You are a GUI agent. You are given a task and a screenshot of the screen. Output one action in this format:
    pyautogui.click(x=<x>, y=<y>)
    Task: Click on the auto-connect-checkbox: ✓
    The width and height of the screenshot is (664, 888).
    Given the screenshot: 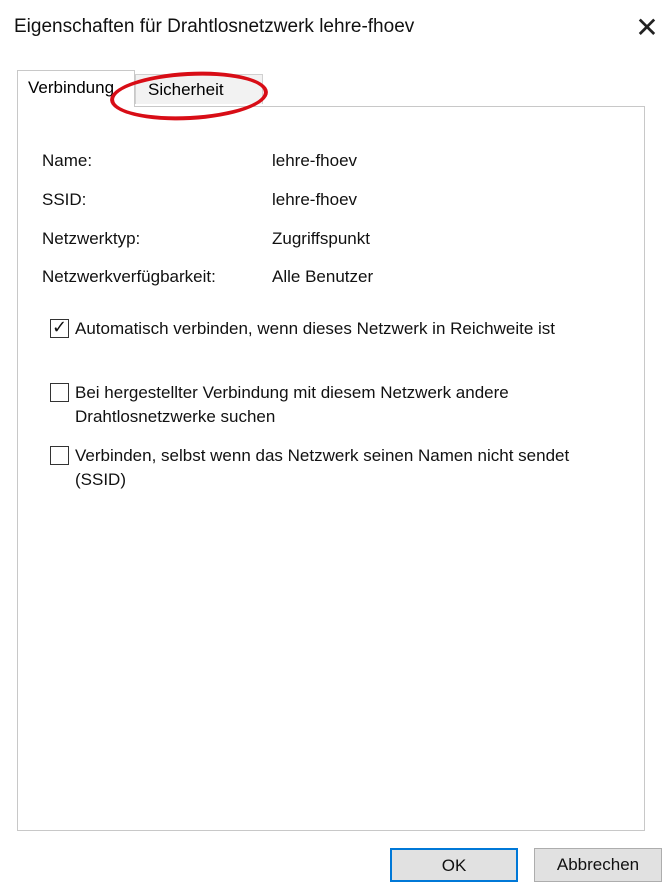 What is the action you would take?
    pyautogui.click(x=59, y=327)
    